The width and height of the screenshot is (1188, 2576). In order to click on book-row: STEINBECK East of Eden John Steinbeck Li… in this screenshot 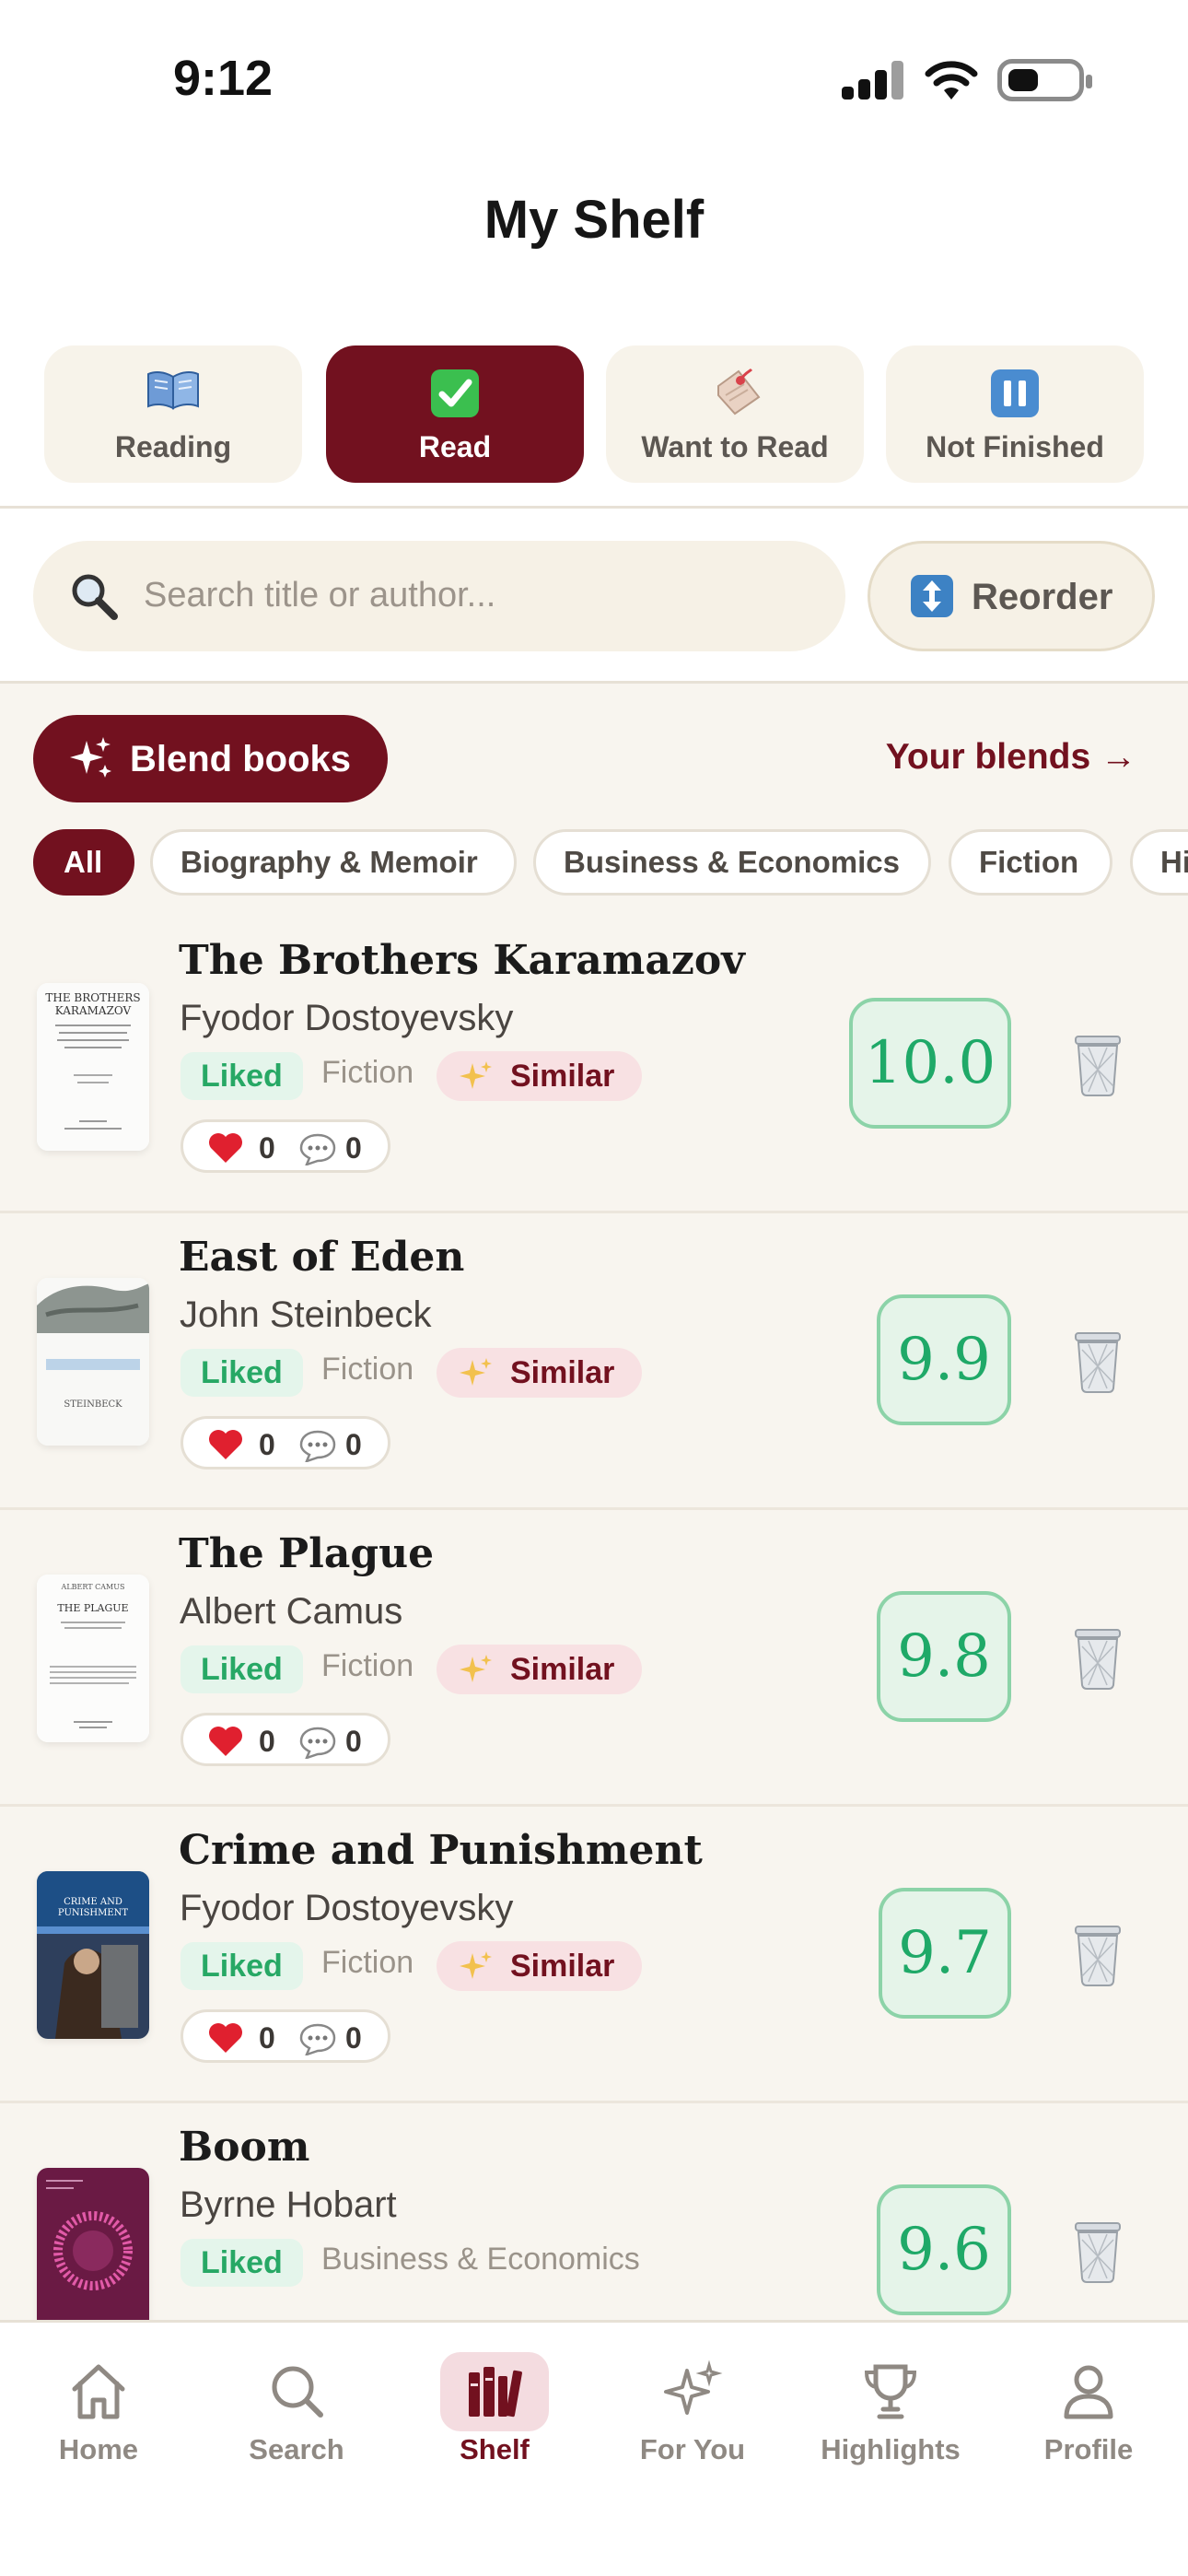, I will do `click(594, 1361)`.